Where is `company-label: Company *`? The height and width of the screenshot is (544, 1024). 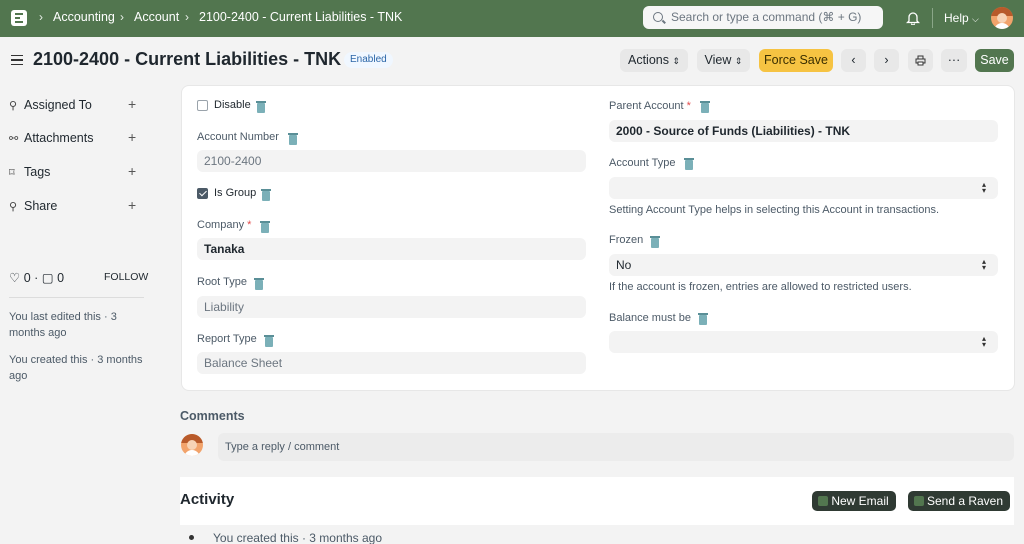 company-label: Company * is located at coordinates (224, 225).